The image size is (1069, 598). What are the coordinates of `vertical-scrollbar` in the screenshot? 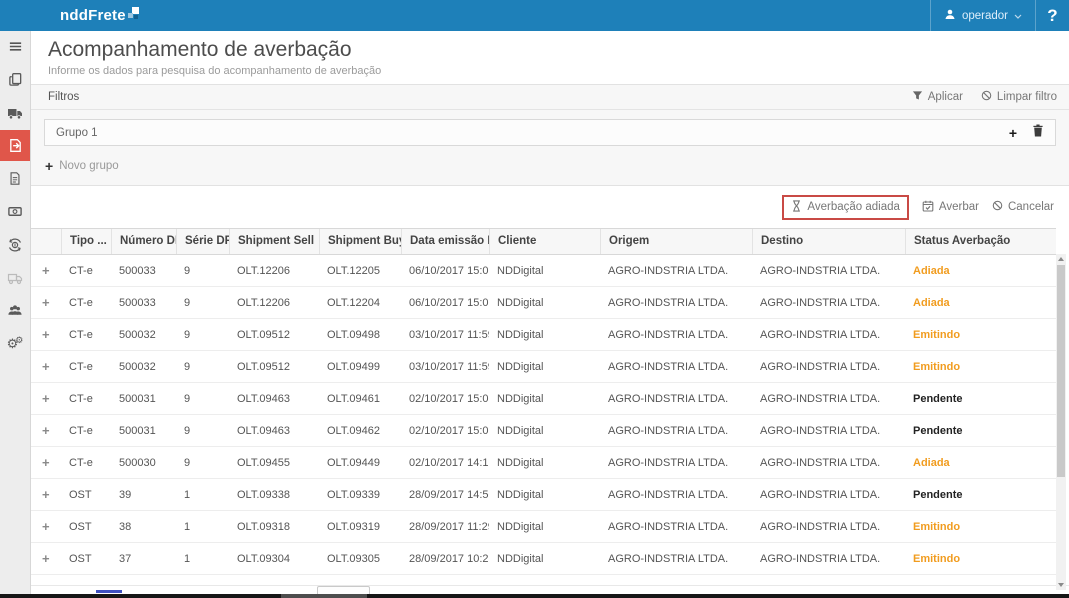 It's located at (1061, 422).